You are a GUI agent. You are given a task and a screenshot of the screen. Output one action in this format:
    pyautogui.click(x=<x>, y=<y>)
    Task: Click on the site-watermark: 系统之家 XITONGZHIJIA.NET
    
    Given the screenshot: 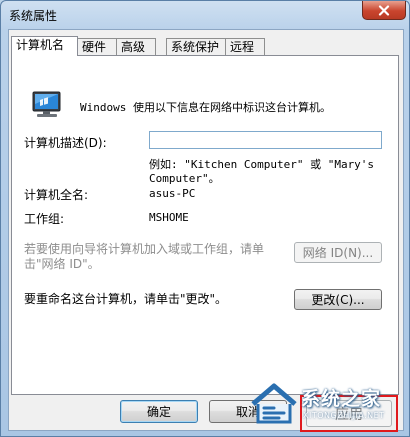 What is the action you would take?
    pyautogui.click(x=324, y=404)
    